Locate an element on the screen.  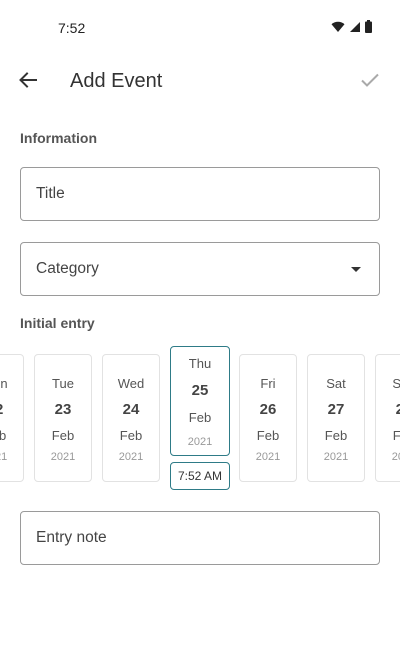
date-card: Wed 24 Feb 2021 is located at coordinates (131, 418).